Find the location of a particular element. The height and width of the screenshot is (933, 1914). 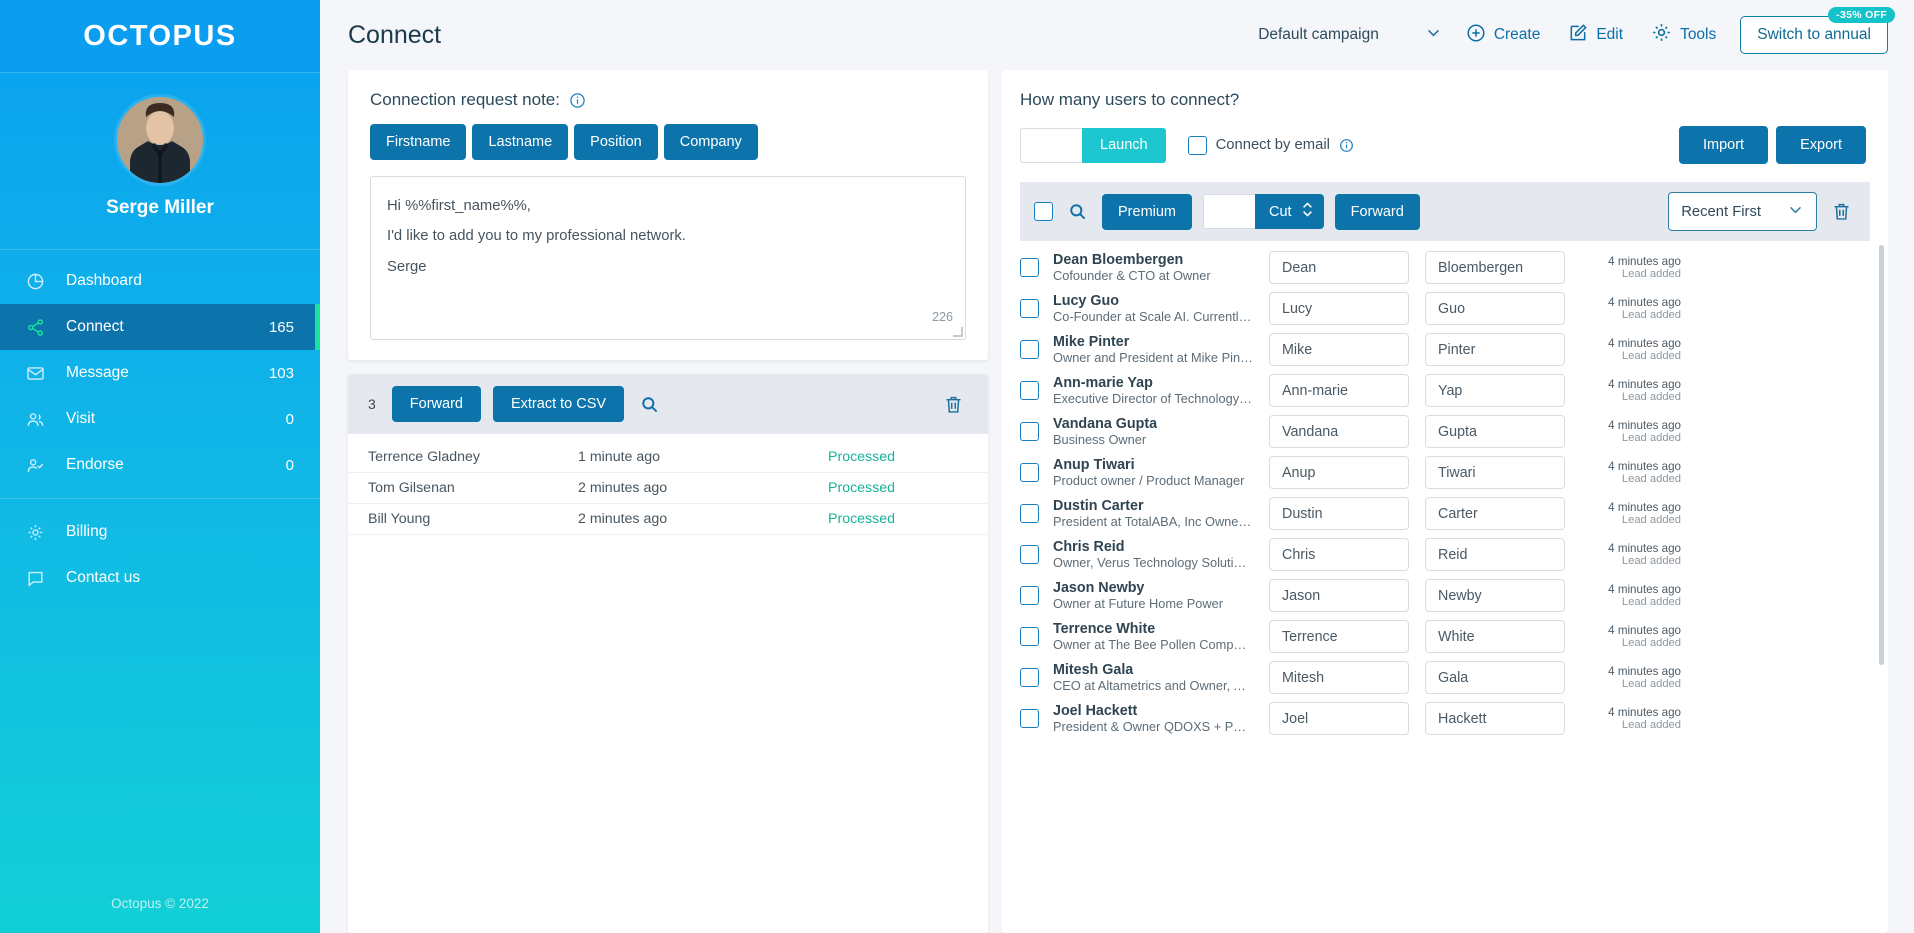

processed-forward-button: Forward is located at coordinates (436, 404).